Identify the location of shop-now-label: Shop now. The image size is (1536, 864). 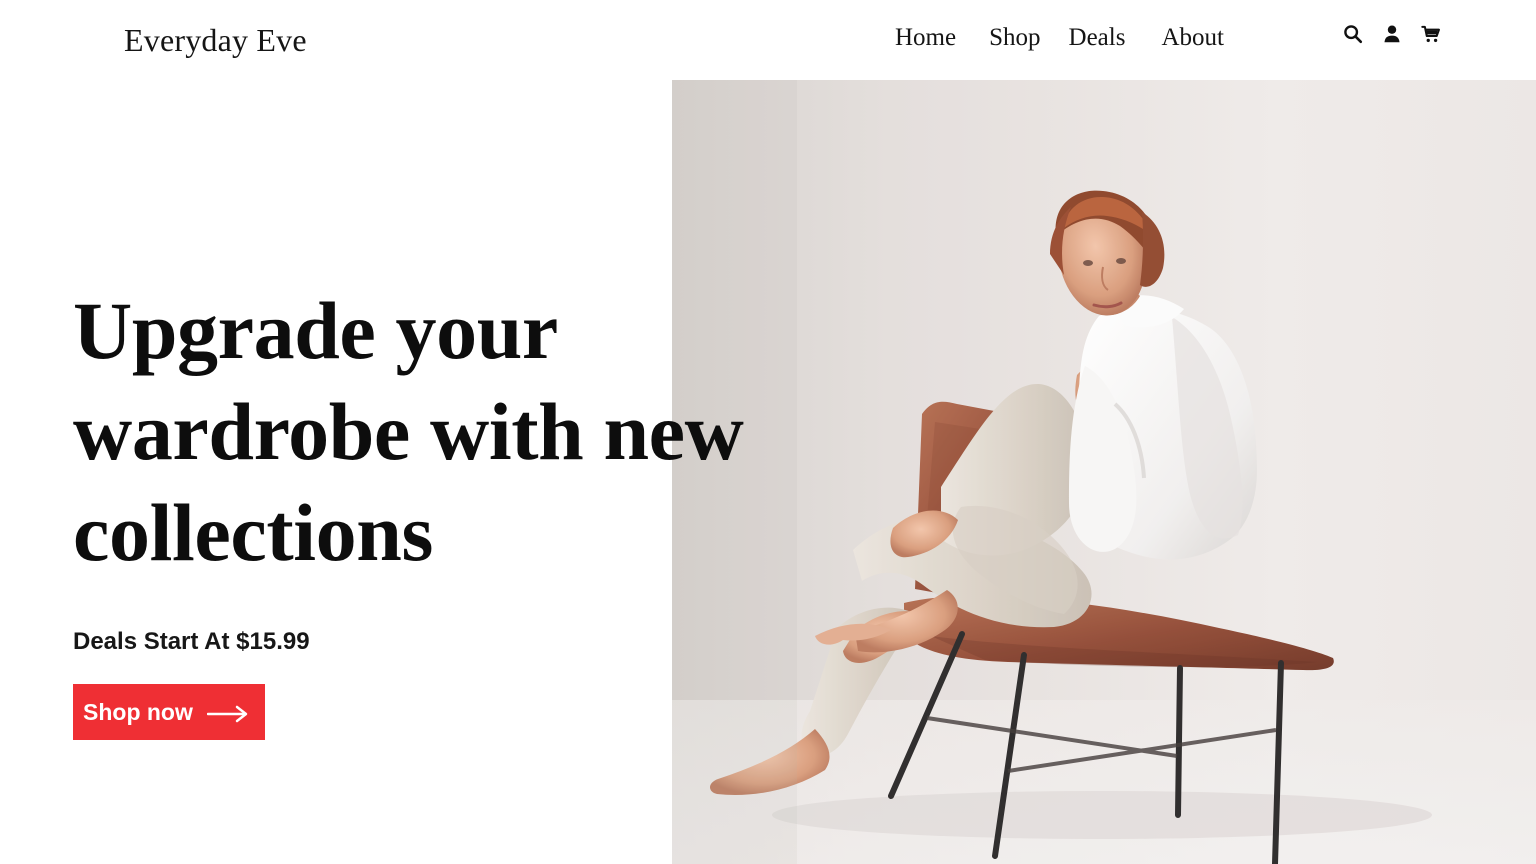
(138, 712).